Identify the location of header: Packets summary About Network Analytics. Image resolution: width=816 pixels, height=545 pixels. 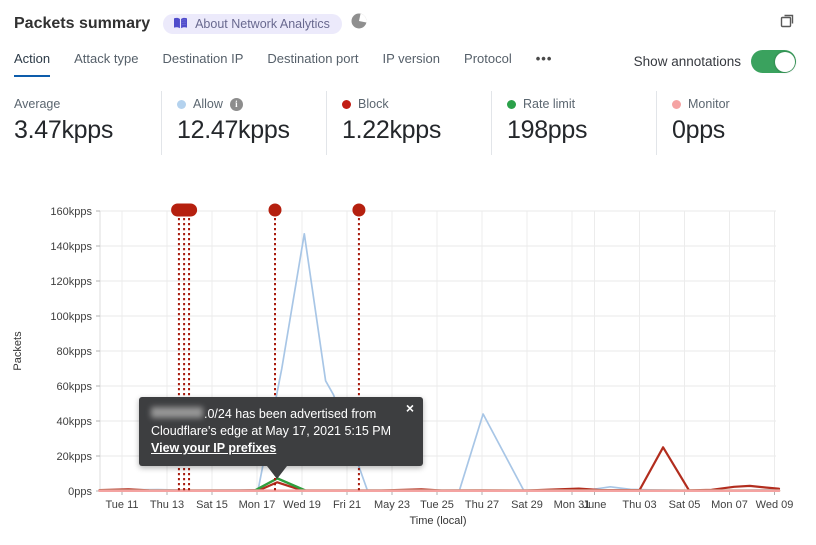
(408, 17).